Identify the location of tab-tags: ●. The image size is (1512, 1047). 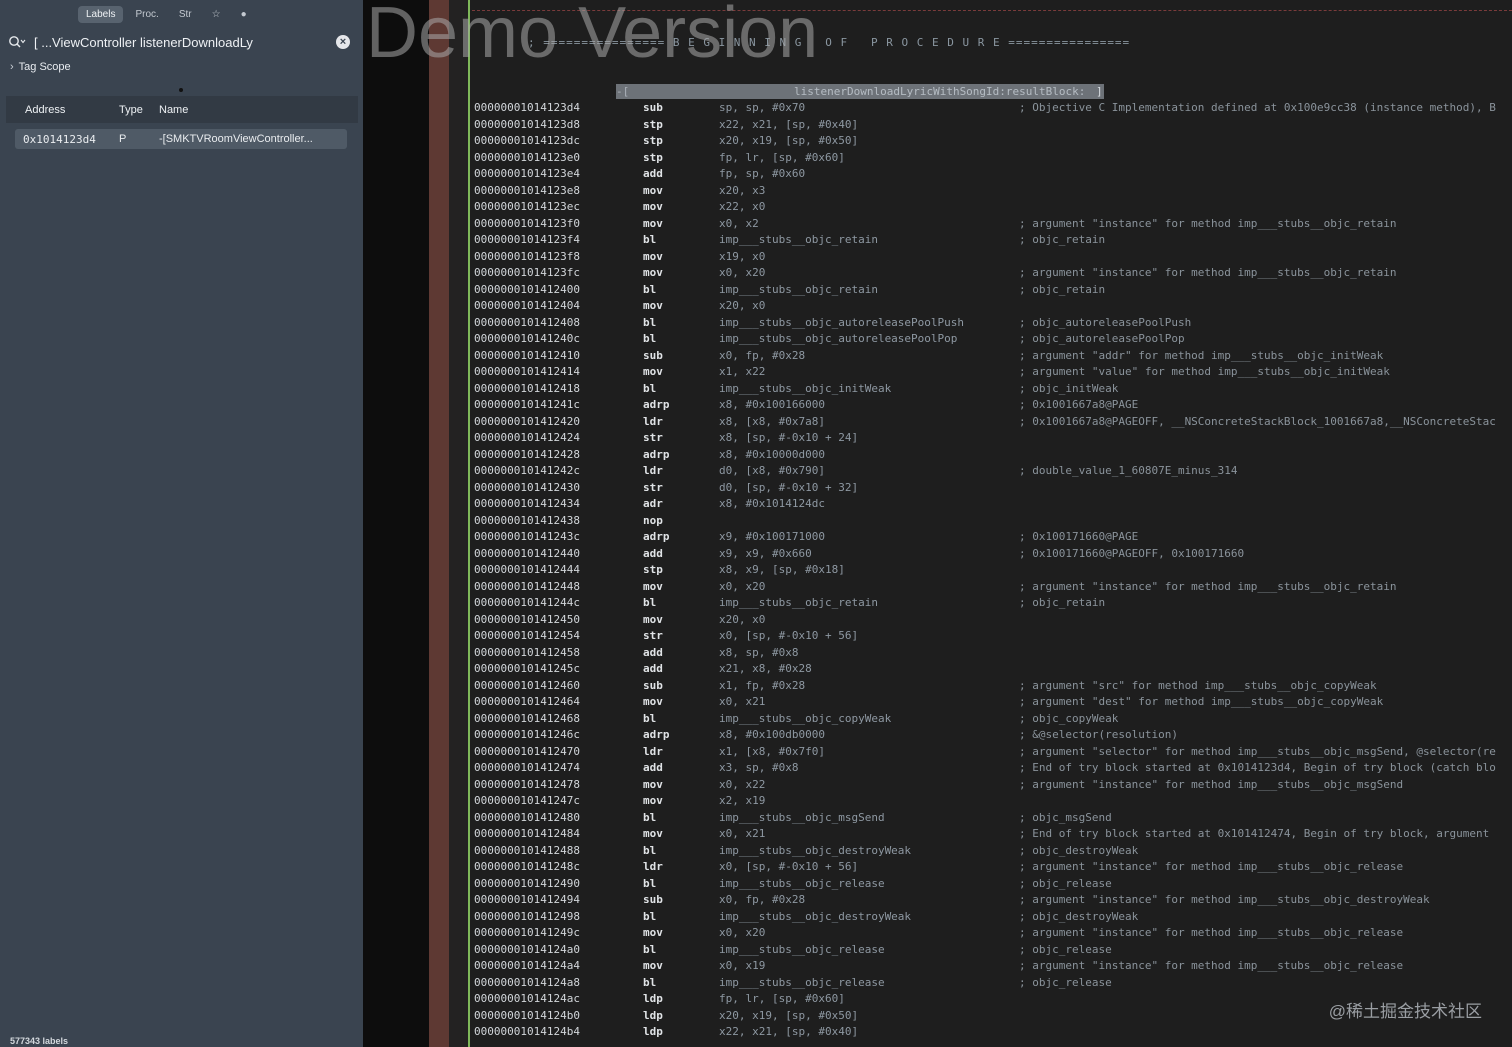
(244, 14).